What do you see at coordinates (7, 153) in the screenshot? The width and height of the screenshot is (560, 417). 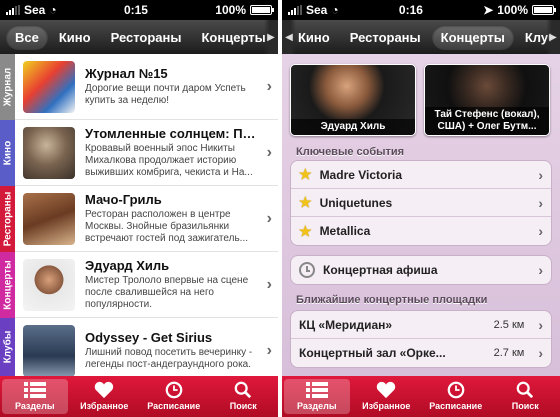 I see `sidebar-item-cinema: Кино` at bounding box center [7, 153].